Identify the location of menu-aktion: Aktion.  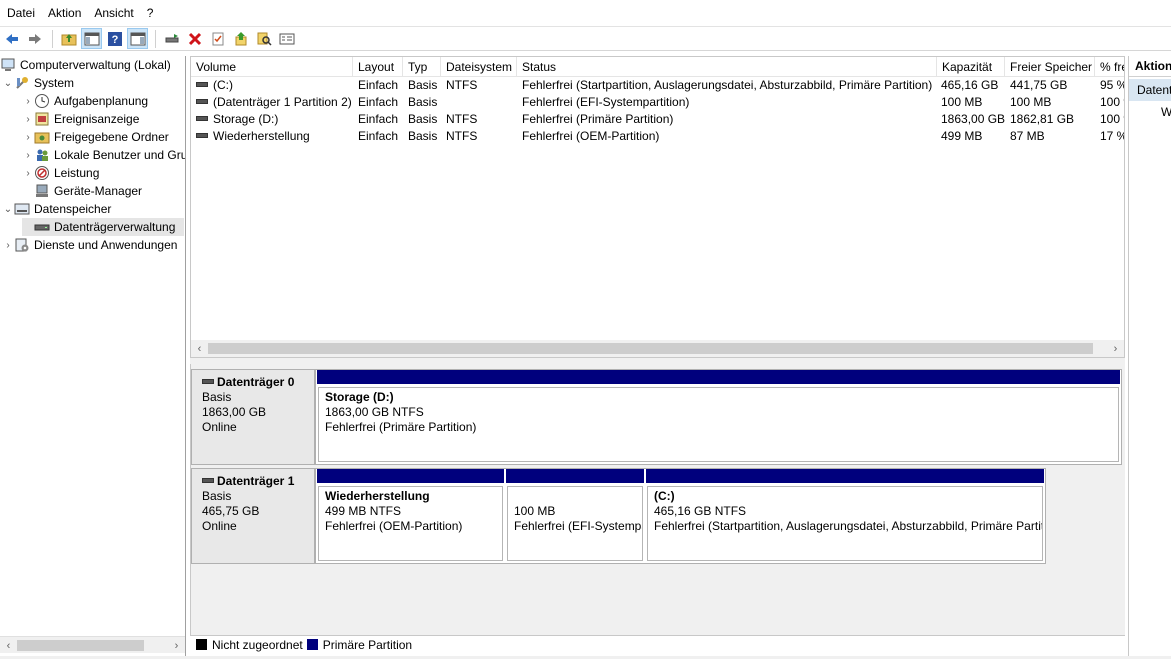
(66, 13).